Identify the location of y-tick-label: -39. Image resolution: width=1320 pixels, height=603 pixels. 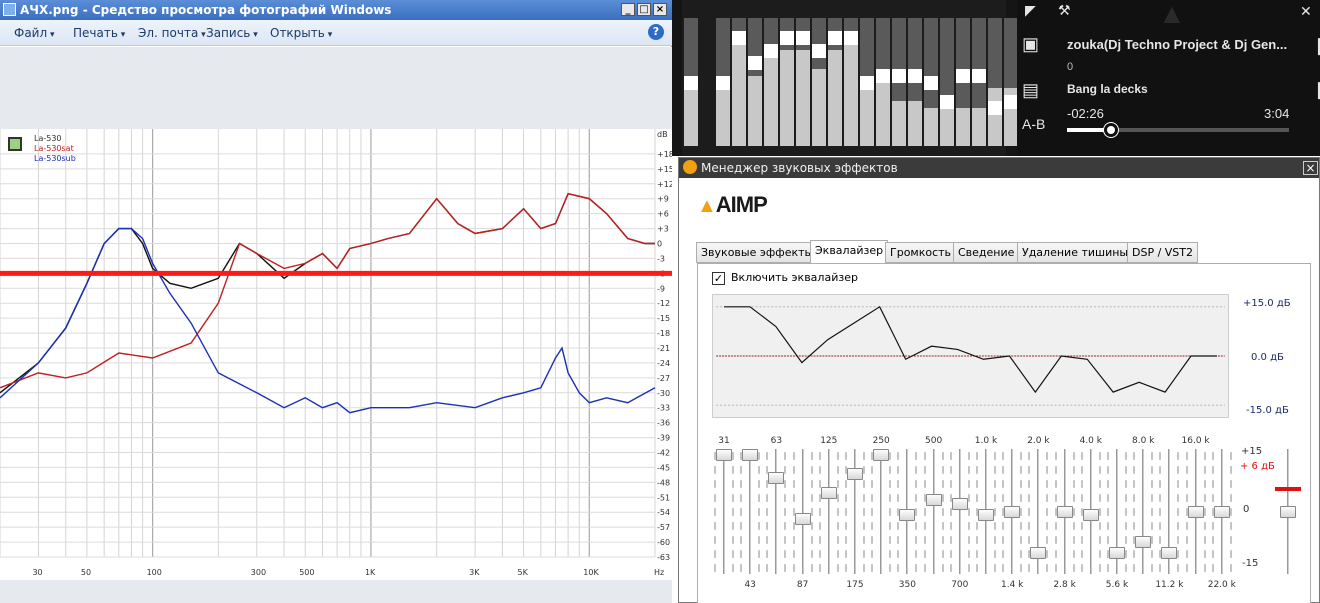
(663, 438).